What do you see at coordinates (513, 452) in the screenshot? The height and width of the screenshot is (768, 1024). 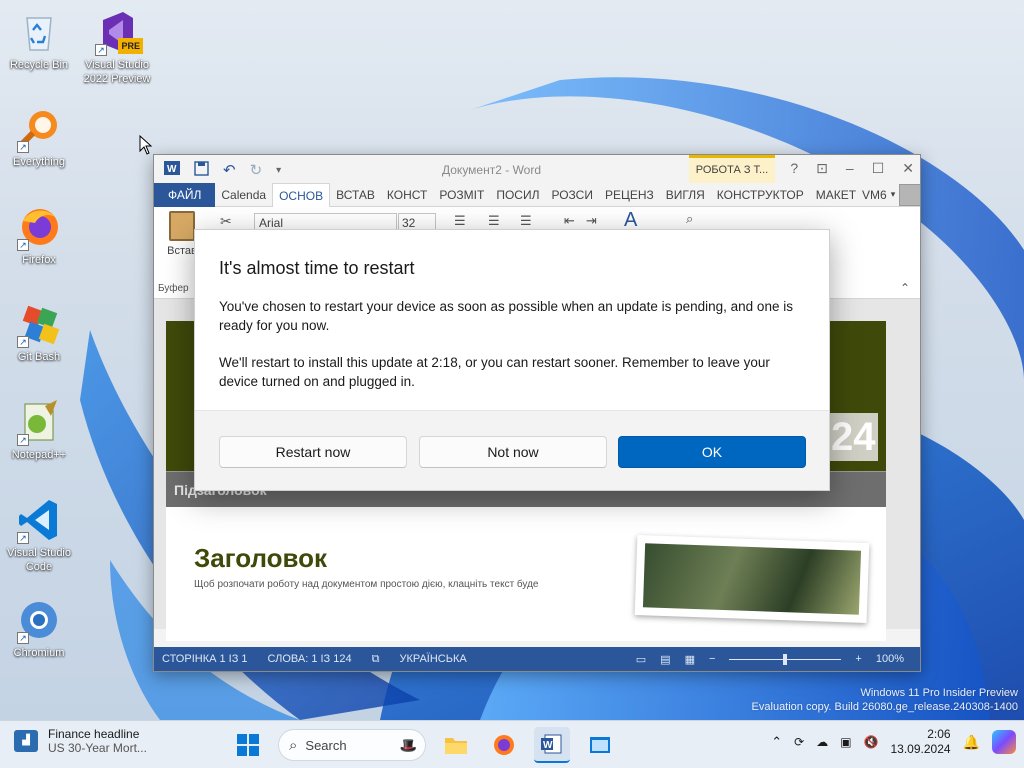 I see `not-now-button: Not now` at bounding box center [513, 452].